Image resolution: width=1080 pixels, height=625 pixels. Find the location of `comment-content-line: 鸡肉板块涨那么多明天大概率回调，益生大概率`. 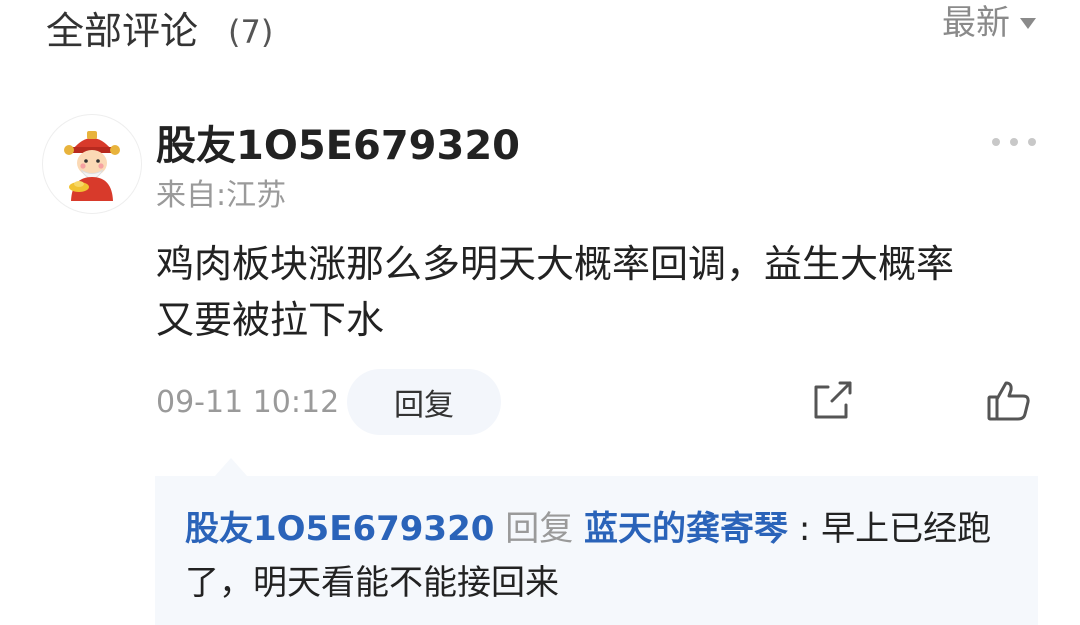

comment-content-line: 鸡肉板块涨那么多明天大概率回调，益生大概率 is located at coordinates (555, 264).